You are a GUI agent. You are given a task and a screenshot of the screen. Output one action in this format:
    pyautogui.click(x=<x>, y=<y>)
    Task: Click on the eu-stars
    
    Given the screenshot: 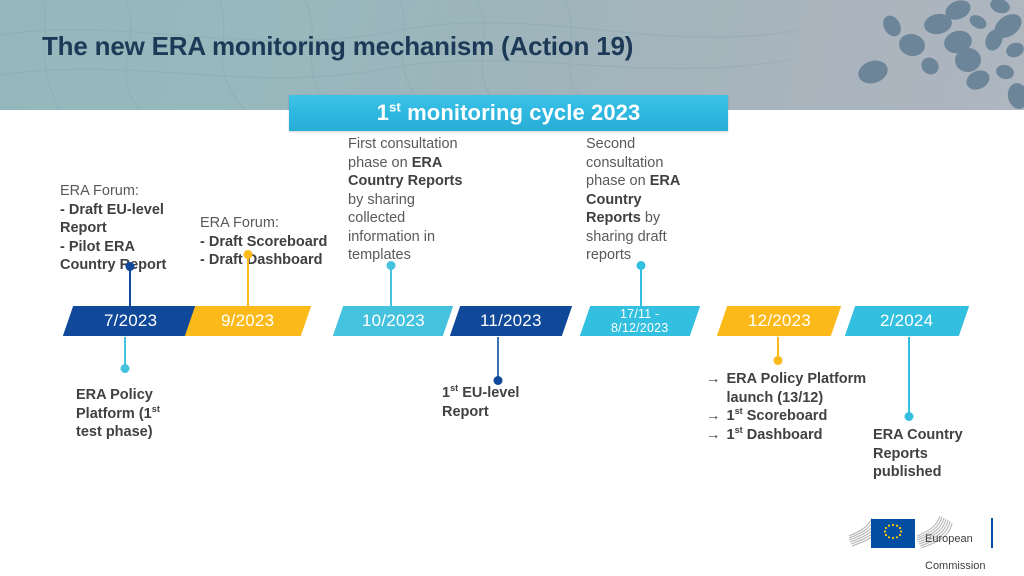 What is the action you would take?
    pyautogui.click(x=893, y=531)
    